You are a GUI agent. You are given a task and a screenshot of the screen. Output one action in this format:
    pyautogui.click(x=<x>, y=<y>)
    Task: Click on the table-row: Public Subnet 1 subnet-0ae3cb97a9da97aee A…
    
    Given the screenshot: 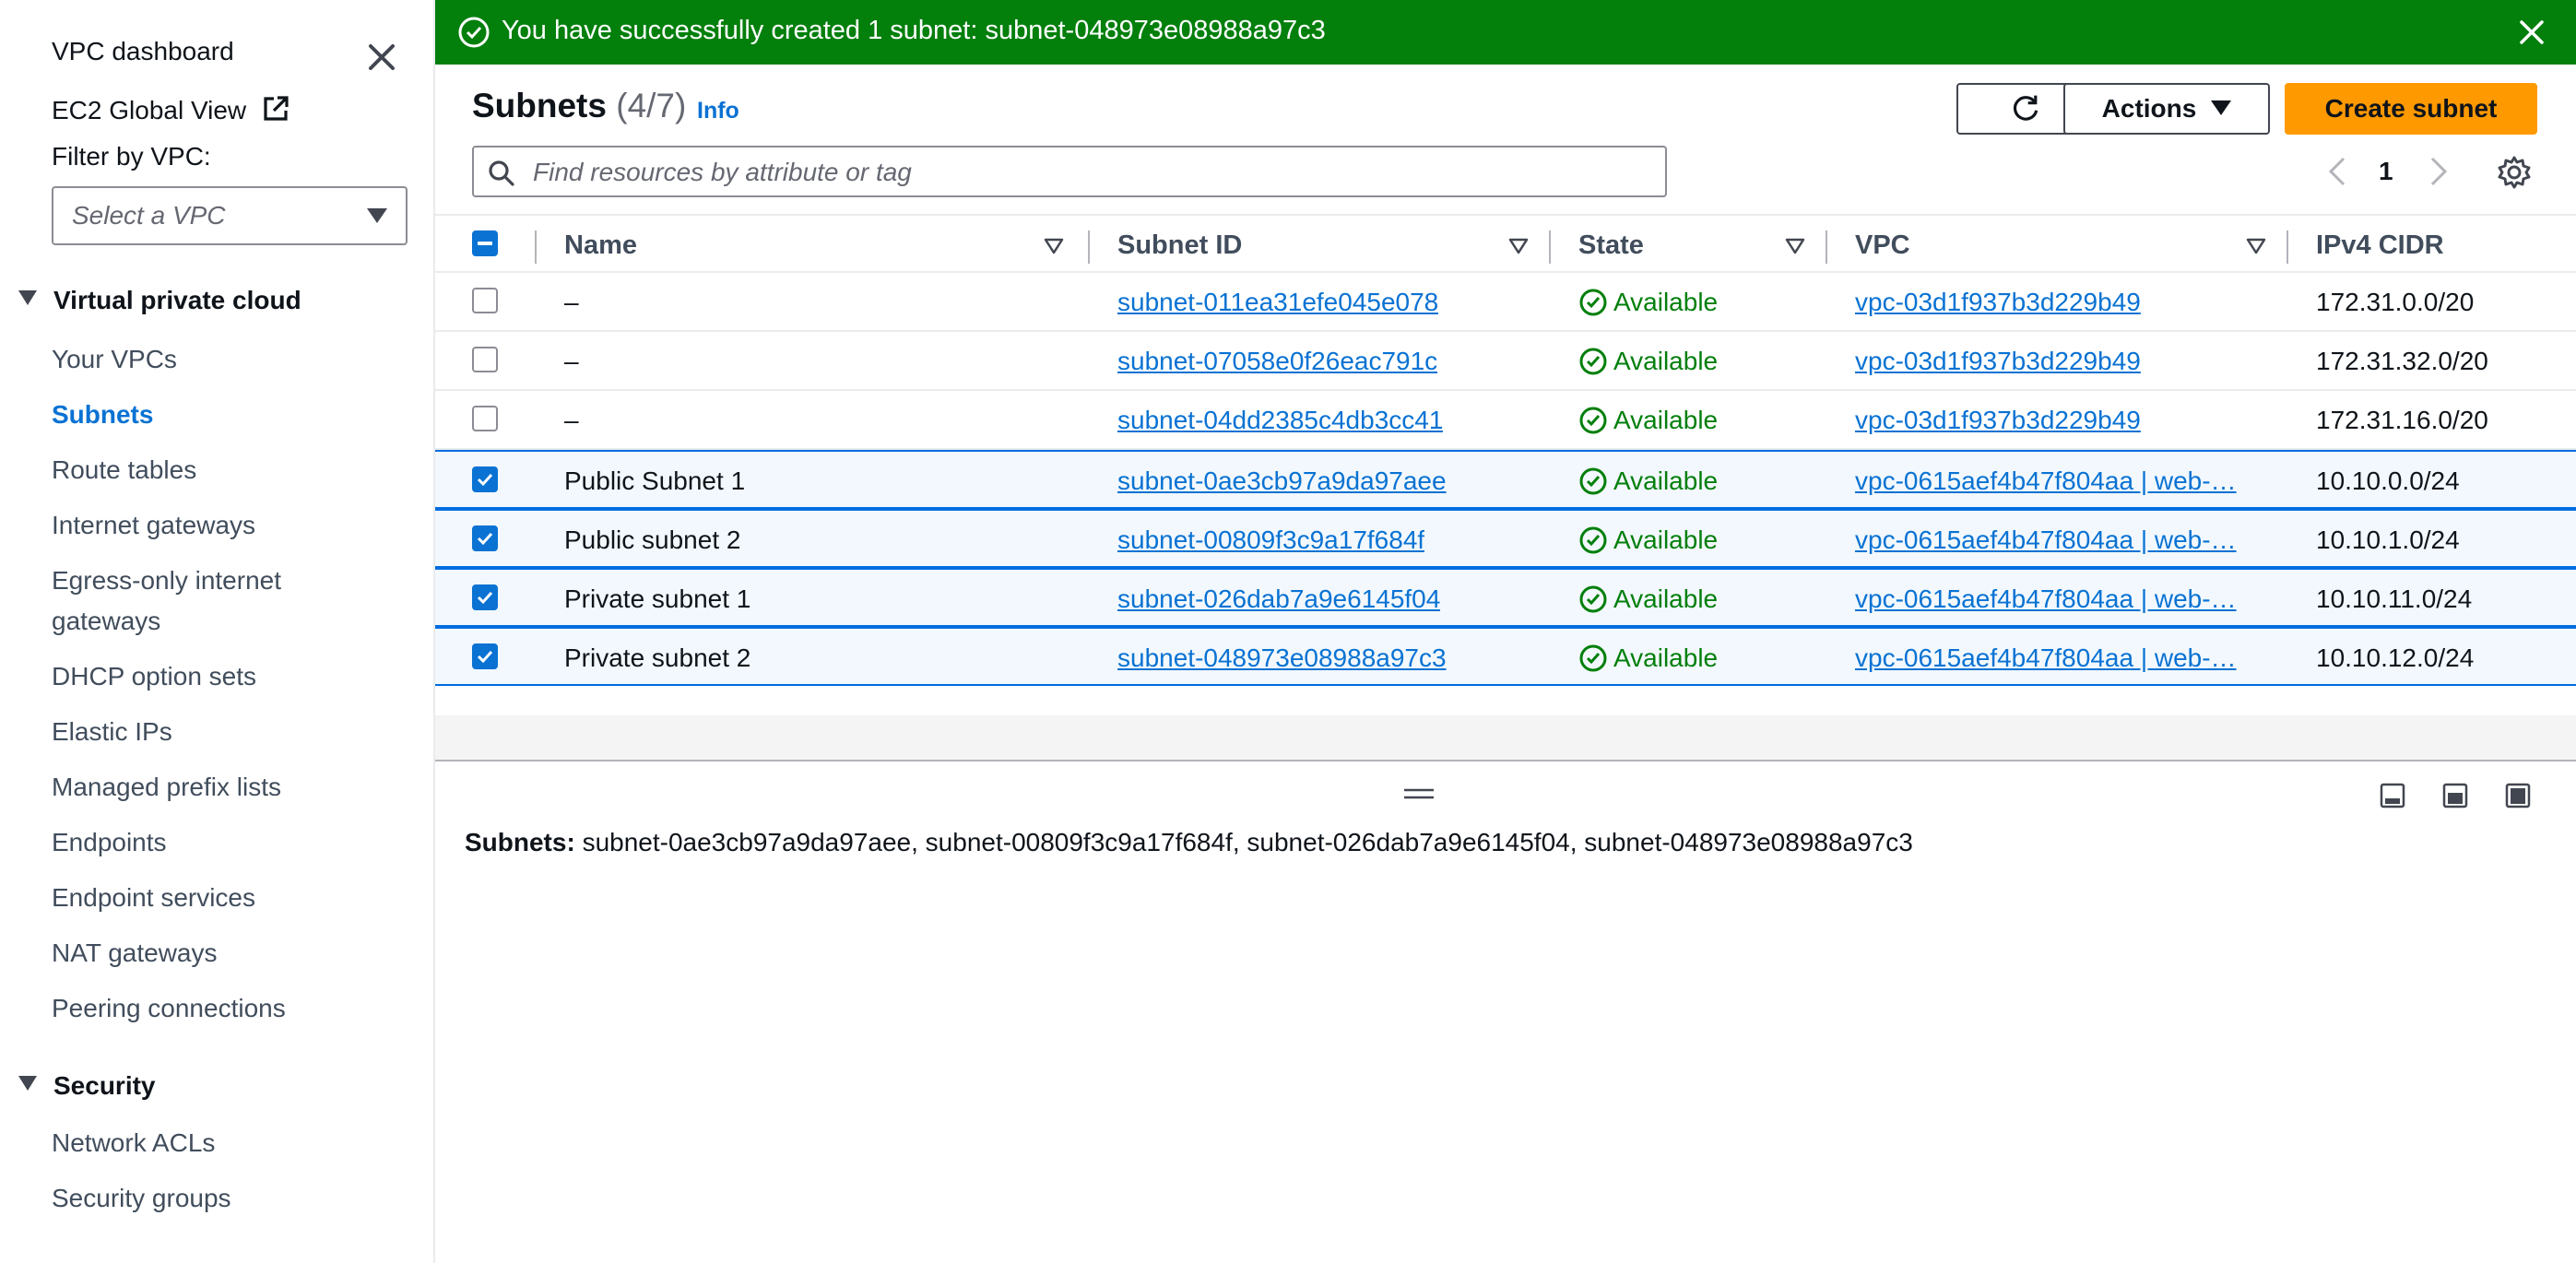 What is the action you would take?
    pyautogui.click(x=1505, y=479)
    